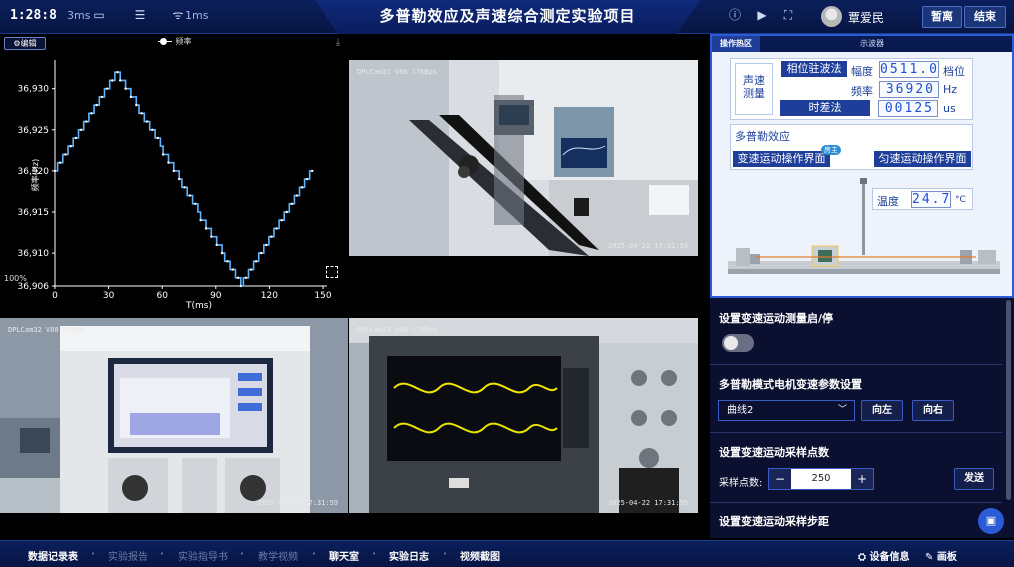  What do you see at coordinates (933, 410) in the screenshot?
I see `move-right-button: 向右` at bounding box center [933, 410].